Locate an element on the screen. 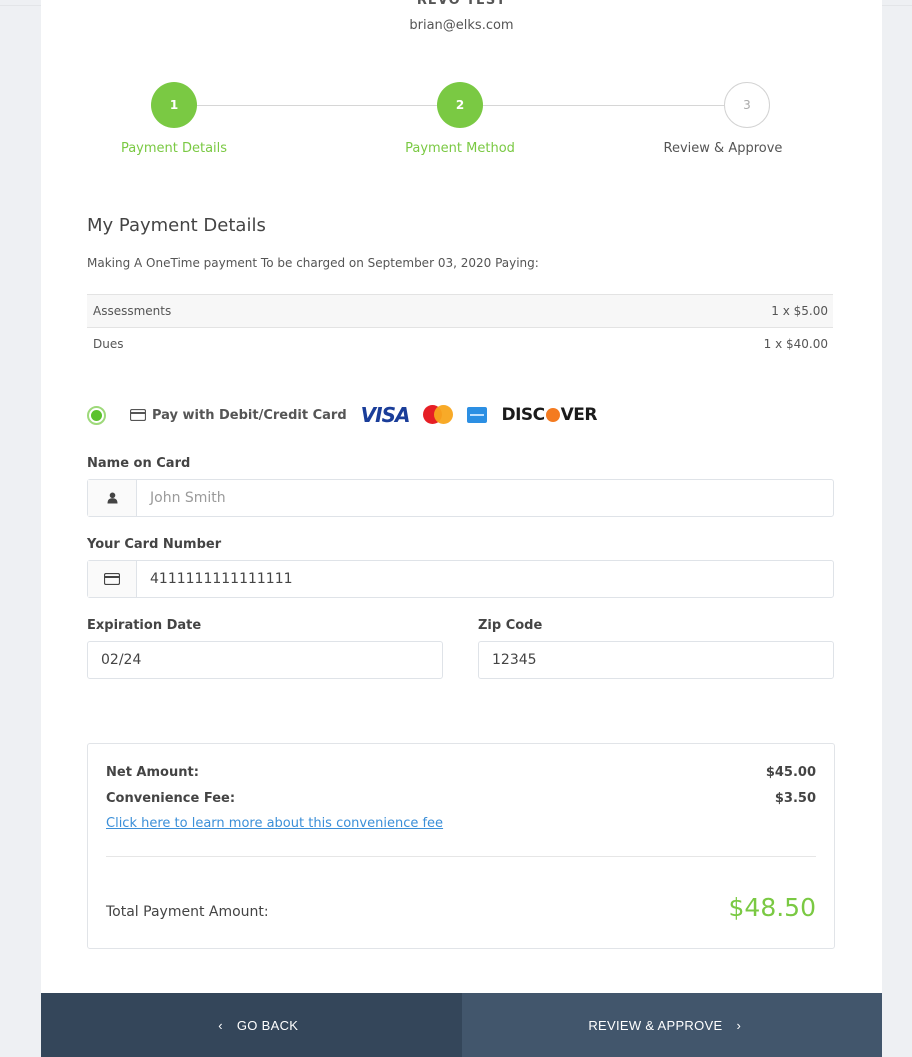 The height and width of the screenshot is (1057, 912). chevron-left-icon: ‹ is located at coordinates (220, 1025).